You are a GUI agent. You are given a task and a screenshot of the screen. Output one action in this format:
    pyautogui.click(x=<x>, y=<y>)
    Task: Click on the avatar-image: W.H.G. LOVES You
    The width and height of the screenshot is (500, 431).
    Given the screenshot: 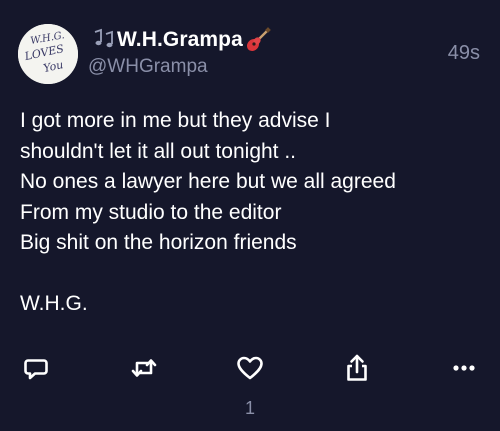 What is the action you would take?
    pyautogui.click(x=48, y=54)
    